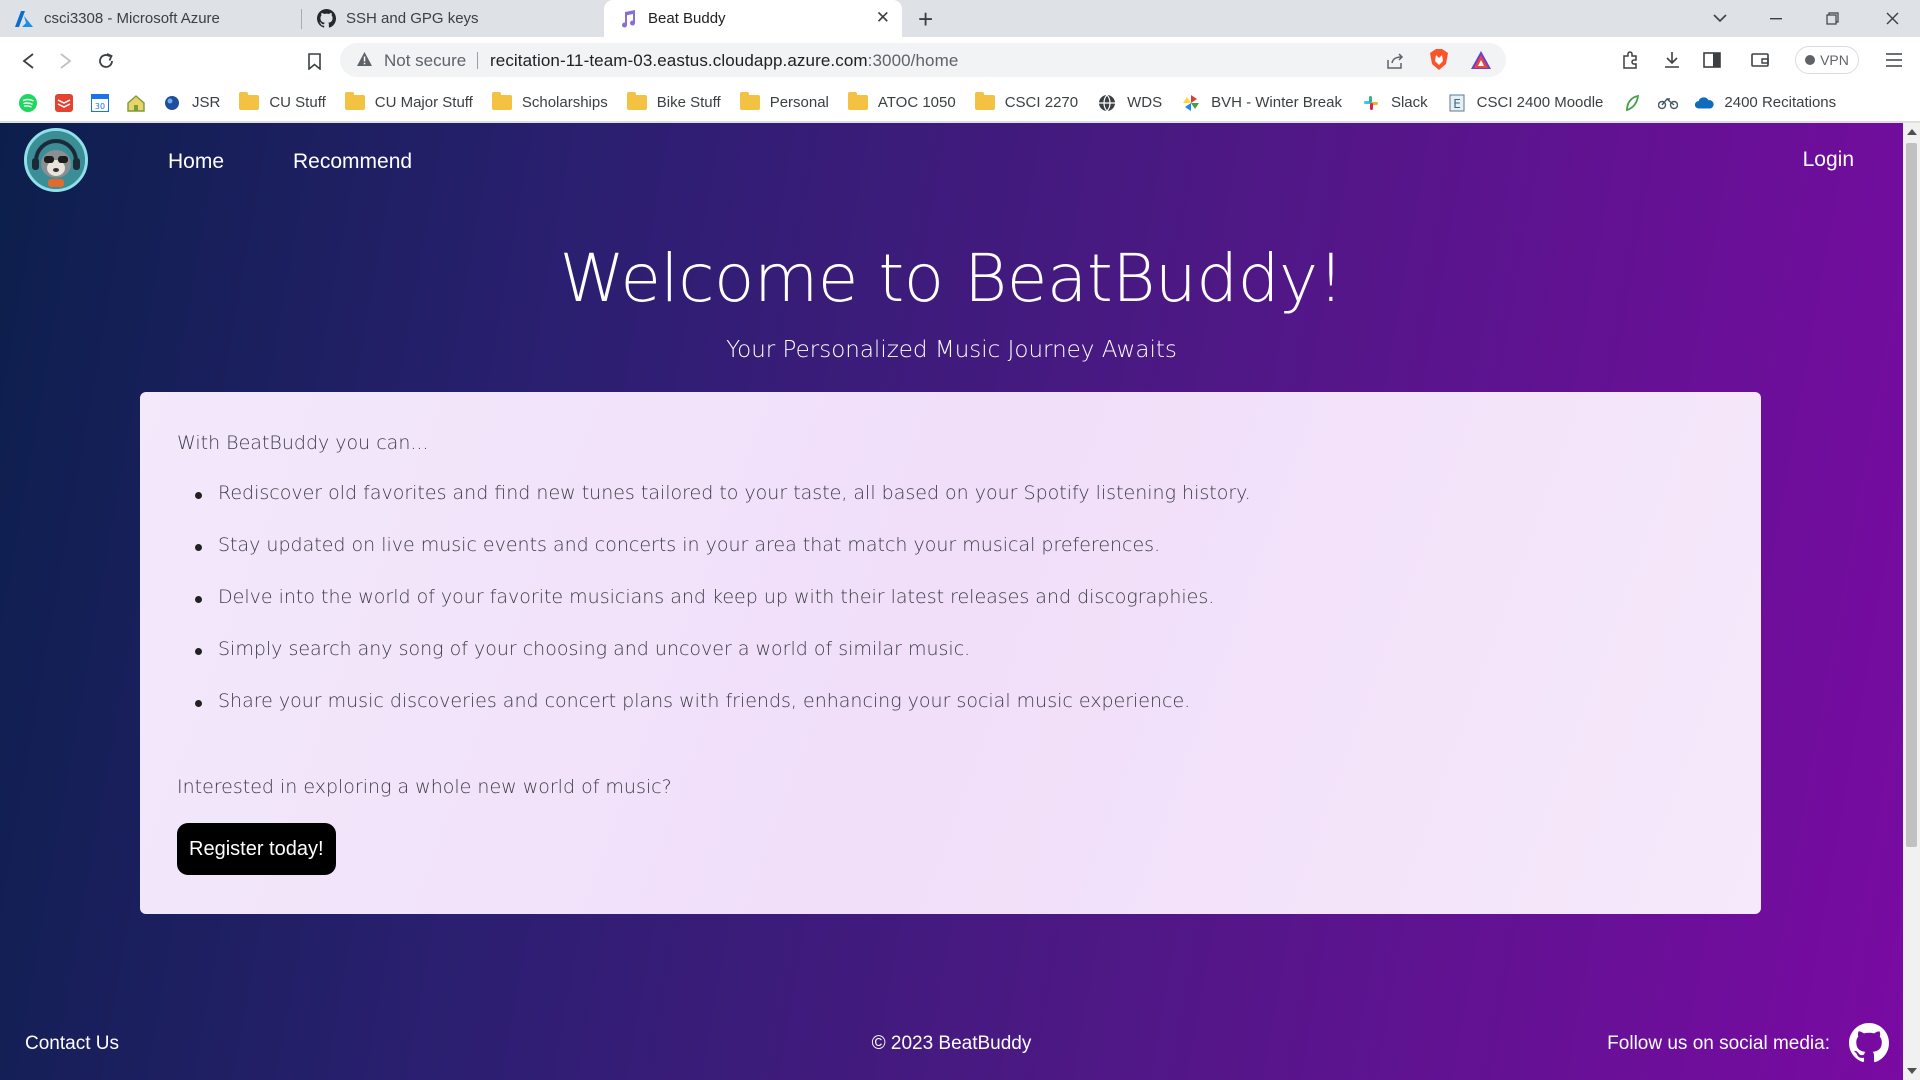 This screenshot has height=1080, width=1920. I want to click on menu-icon, so click(1894, 60).